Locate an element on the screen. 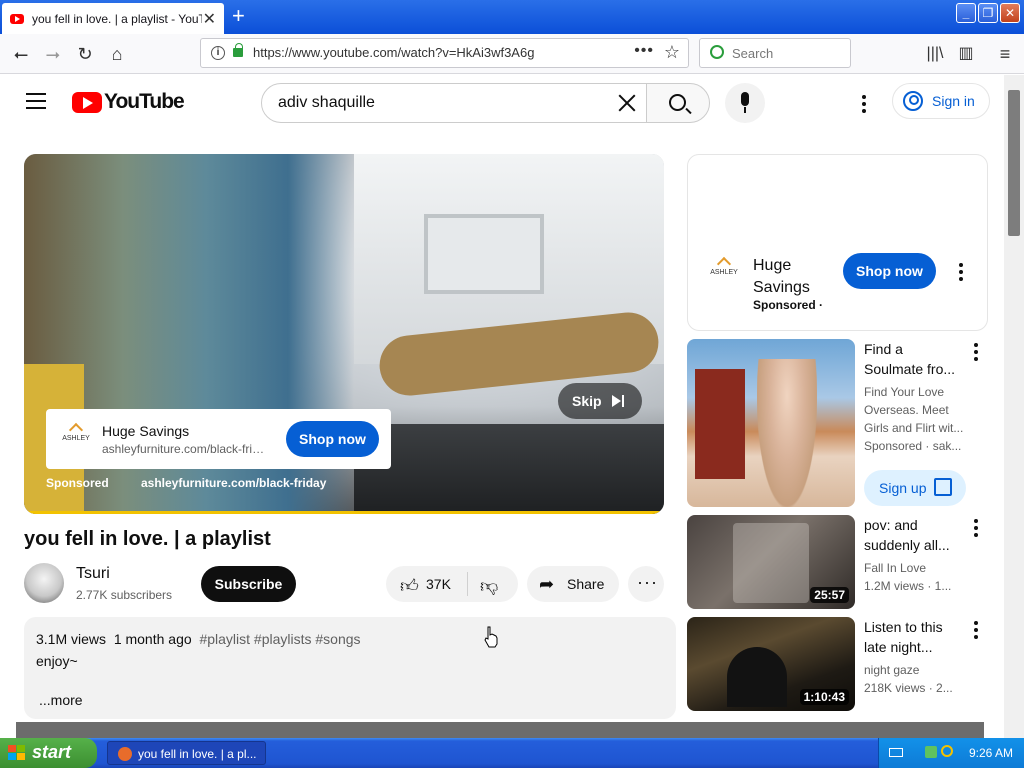 This screenshot has width=1024, height=768. ad-url-link: ashleyfurniture.com/black-friday is located at coordinates (233, 483).